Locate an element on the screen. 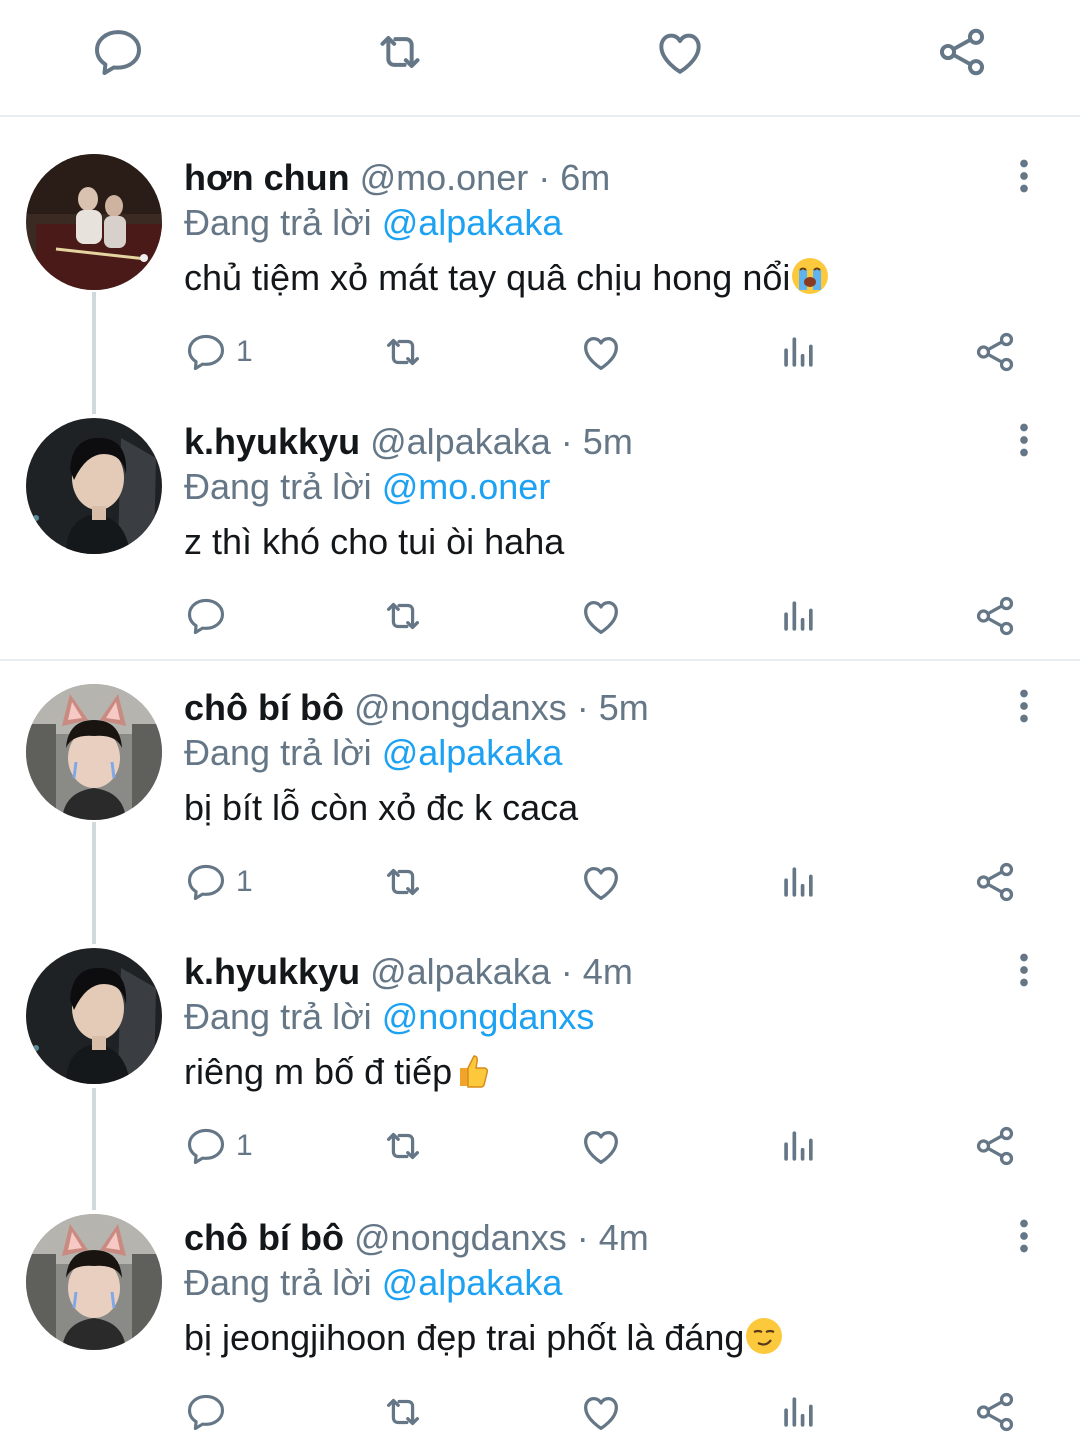 This screenshot has height=1455, width=1080. top-action-bar is located at coordinates (540, 57).